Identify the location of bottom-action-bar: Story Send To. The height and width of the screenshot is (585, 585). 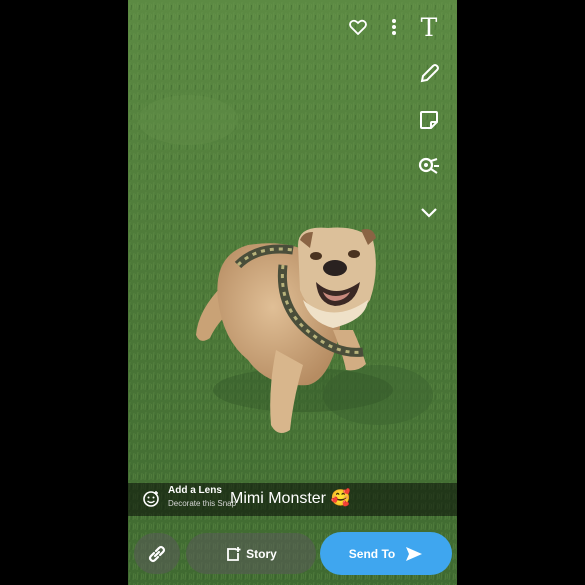
(292, 552).